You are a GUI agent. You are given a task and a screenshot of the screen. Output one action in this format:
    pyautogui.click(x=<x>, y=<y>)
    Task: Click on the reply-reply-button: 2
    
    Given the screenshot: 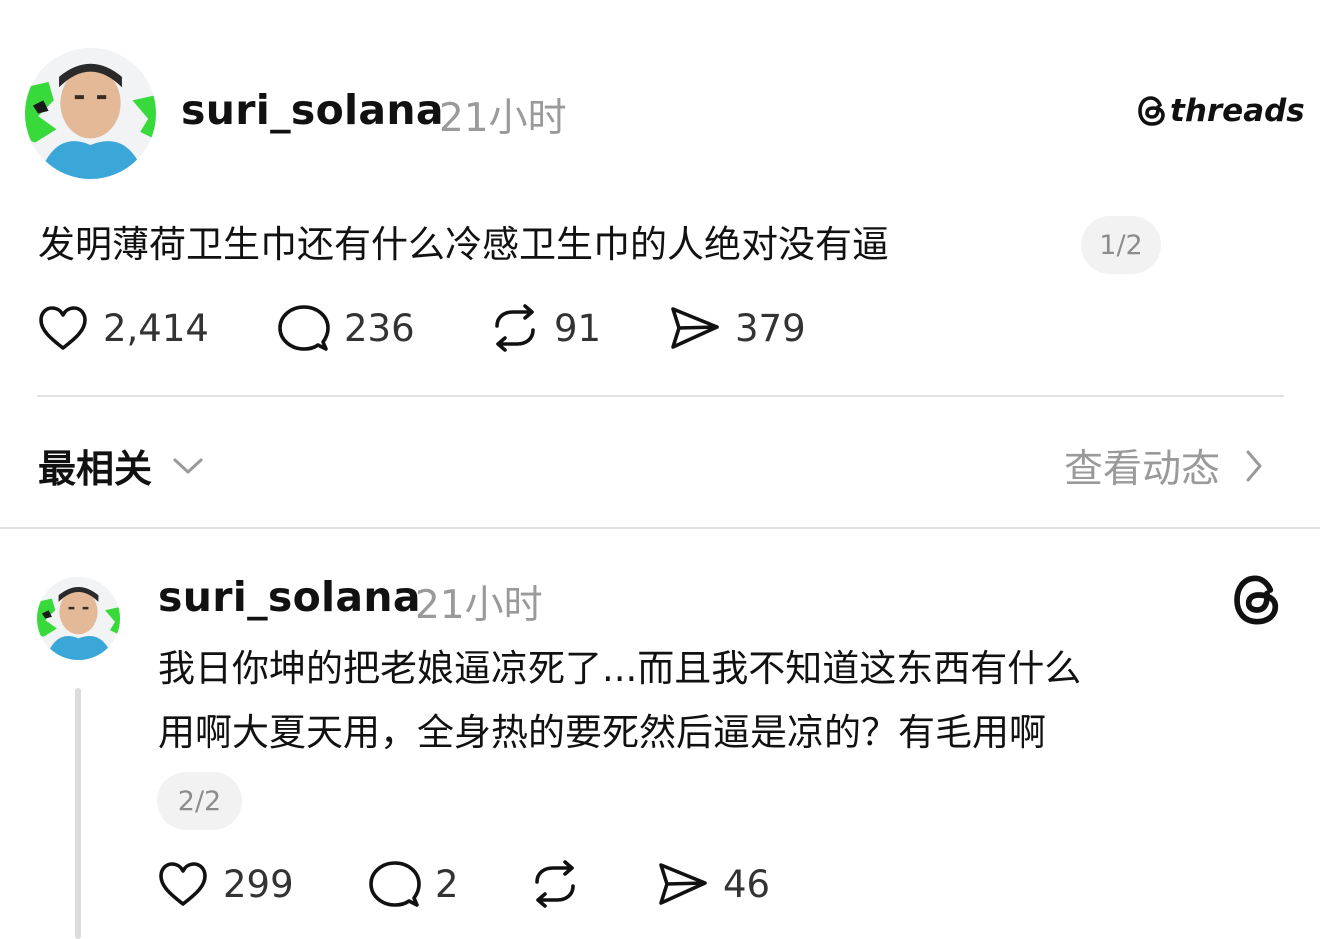 What is the action you would take?
    pyautogui.click(x=449, y=884)
    